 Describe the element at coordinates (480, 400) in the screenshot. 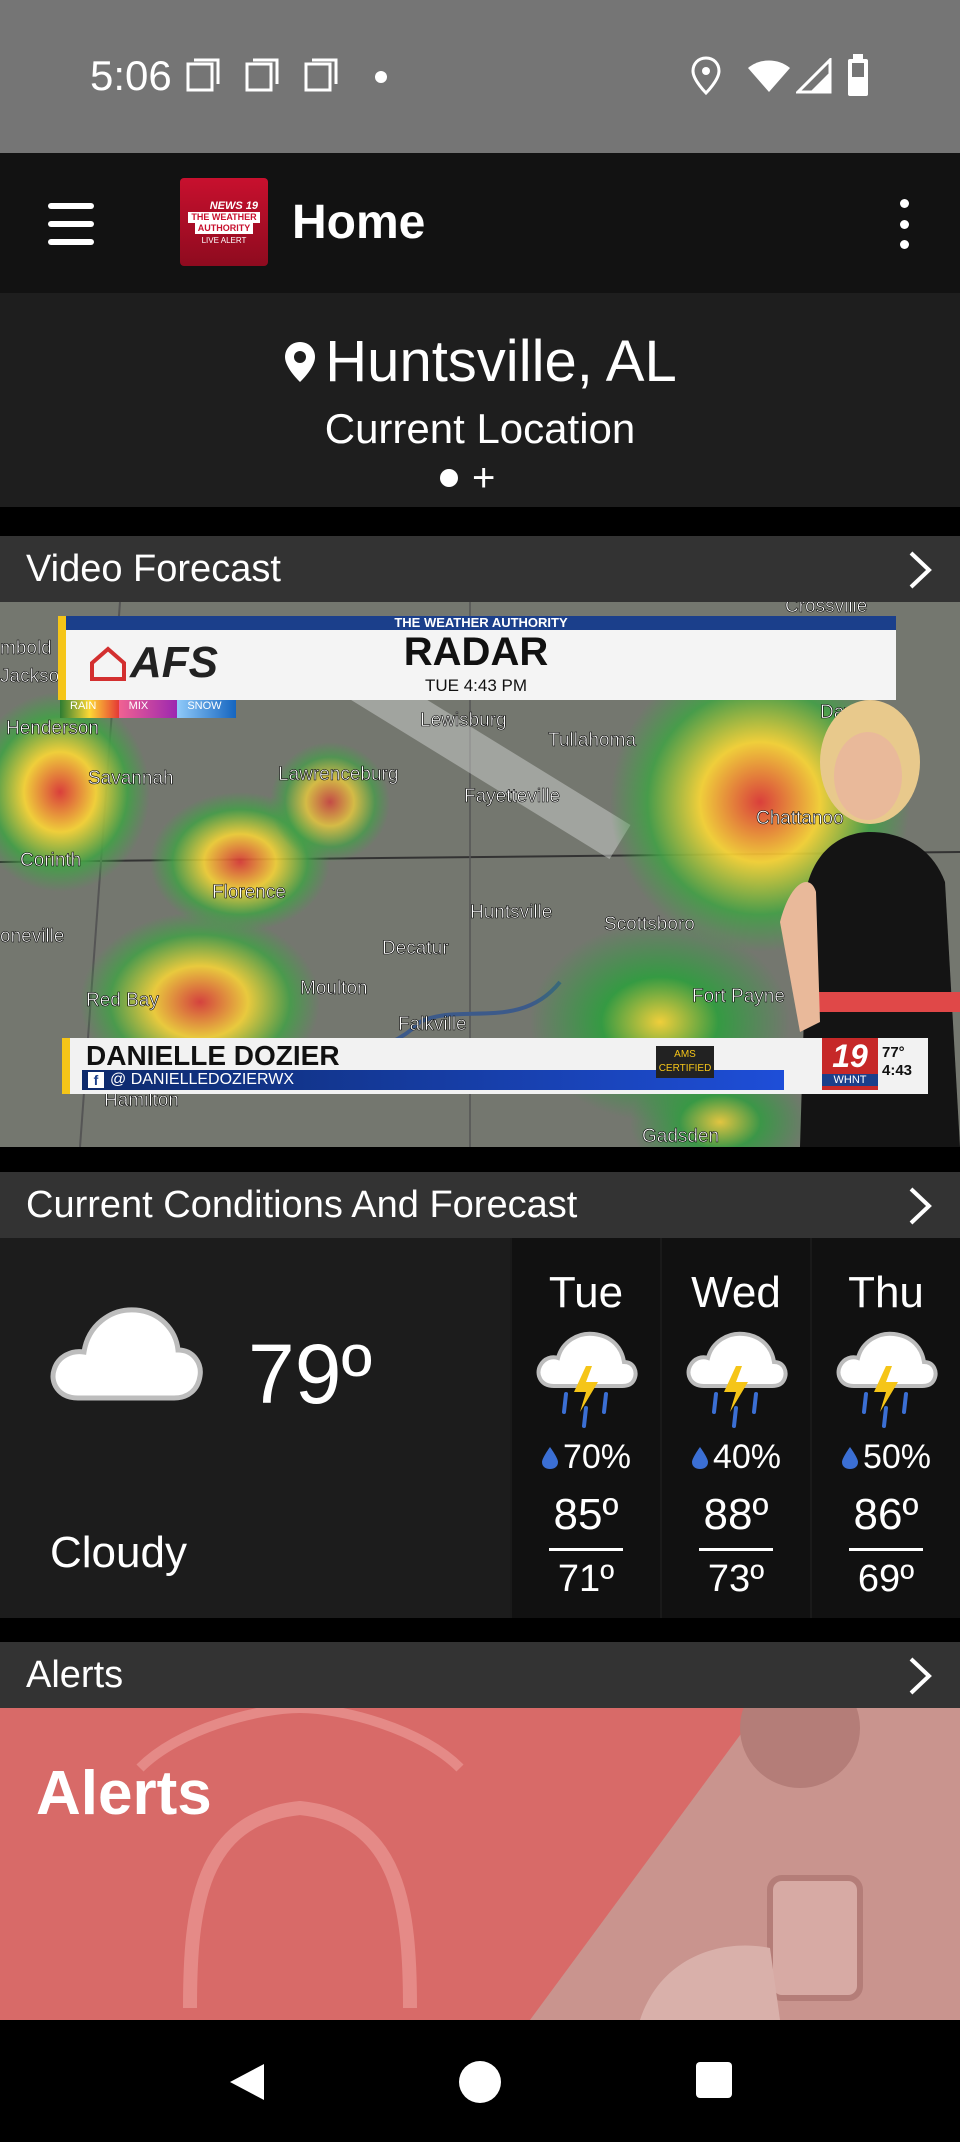

I see `location-card: Huntsville, AL Current Location +` at that location.